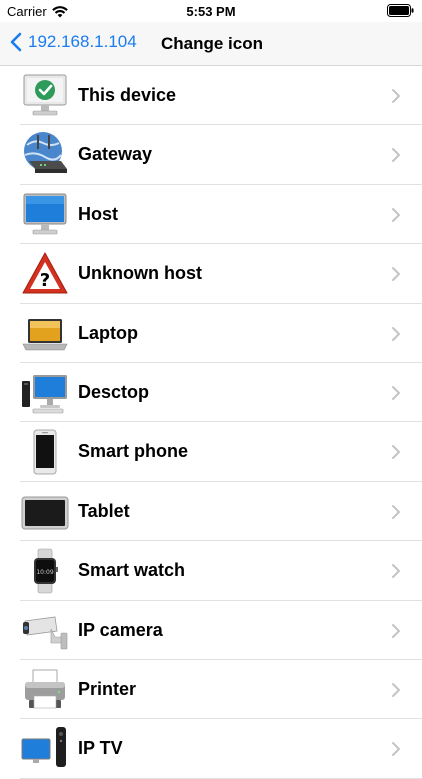  Describe the element at coordinates (98, 213) in the screenshot. I see `list-item-label: Host` at that location.